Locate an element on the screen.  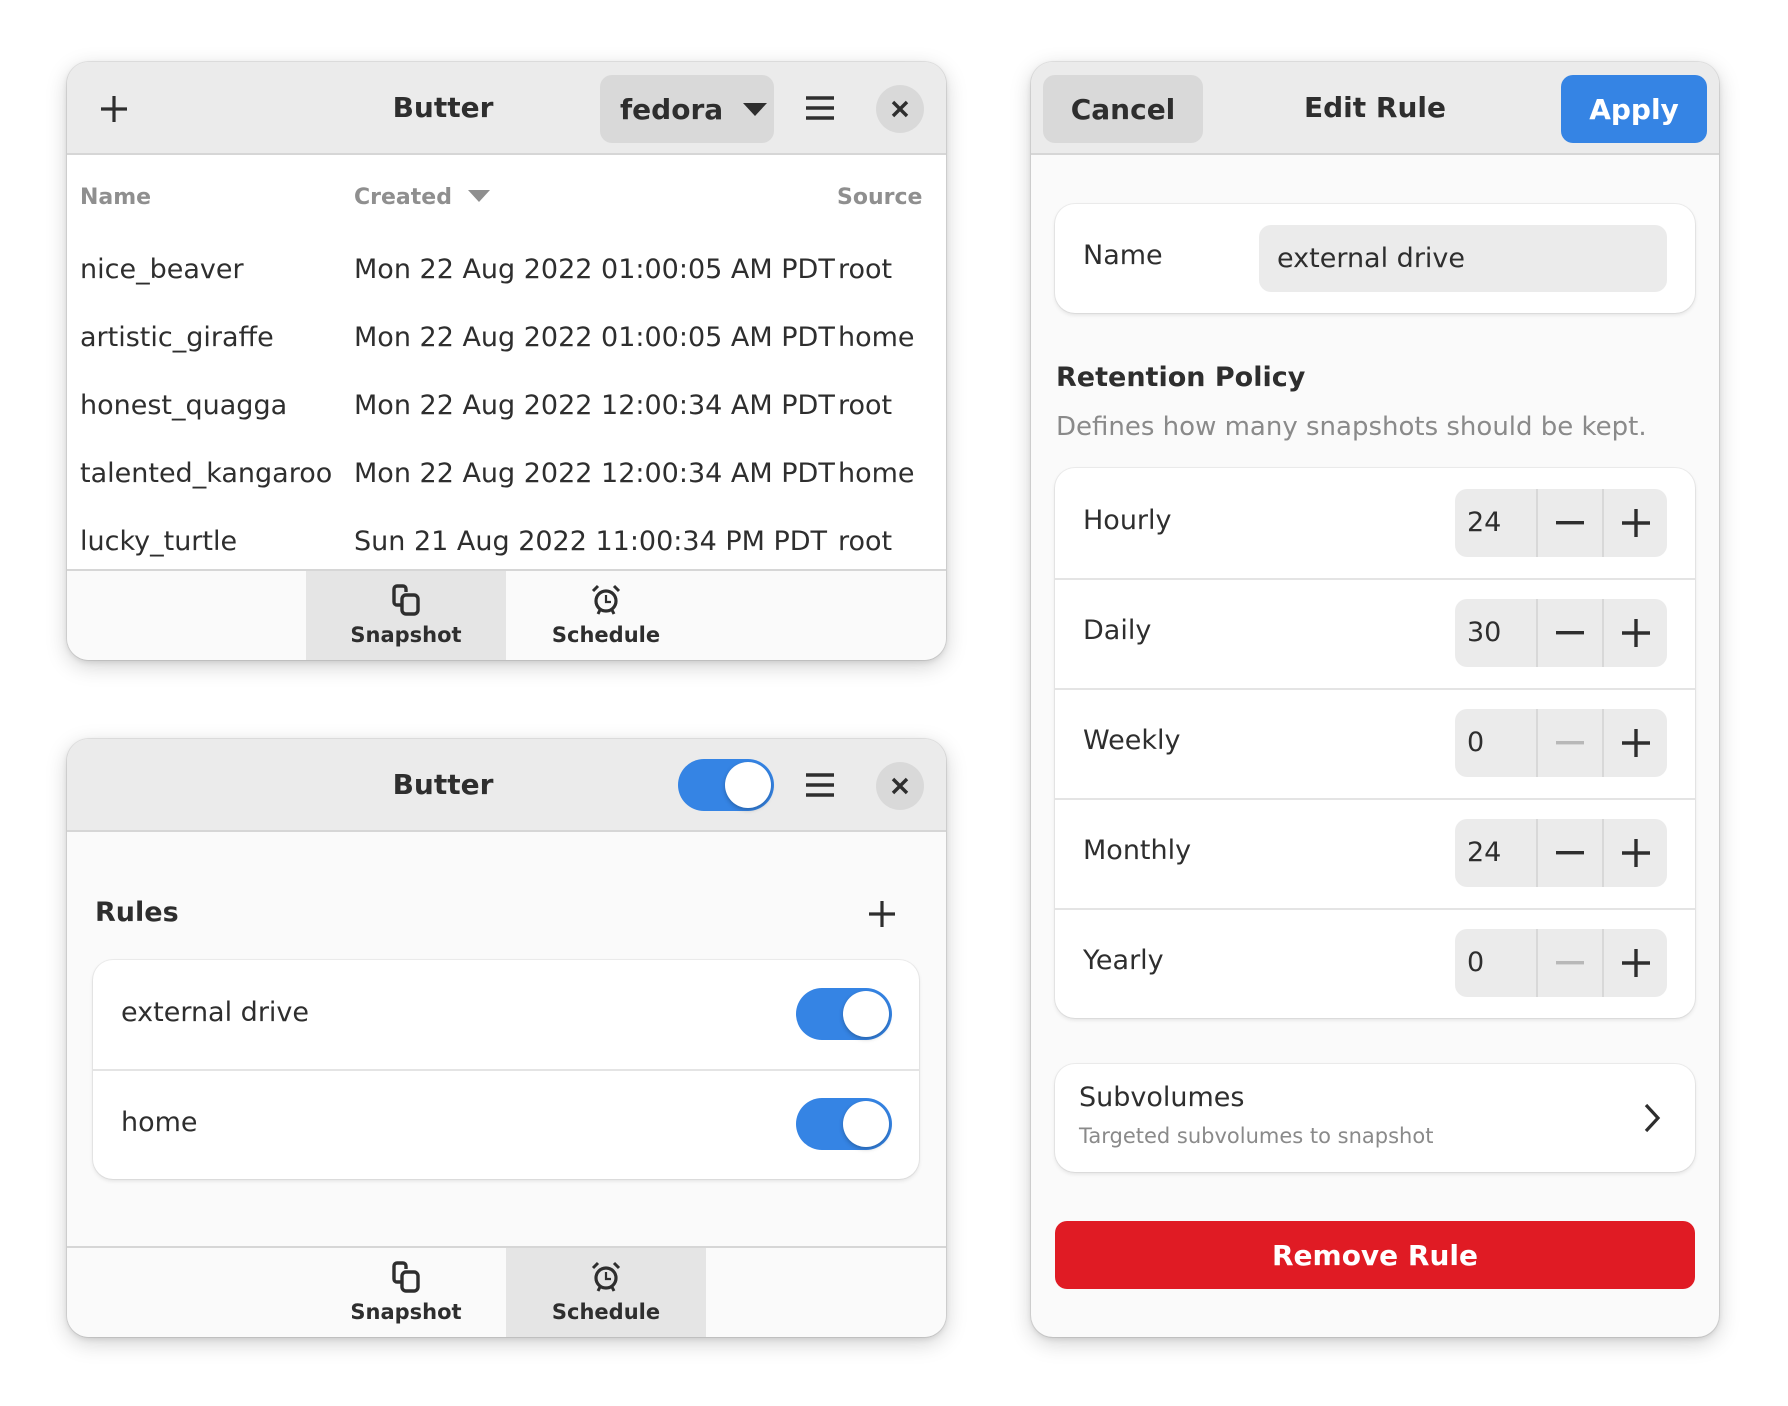
minus-icon is located at coordinates (1570, 633).